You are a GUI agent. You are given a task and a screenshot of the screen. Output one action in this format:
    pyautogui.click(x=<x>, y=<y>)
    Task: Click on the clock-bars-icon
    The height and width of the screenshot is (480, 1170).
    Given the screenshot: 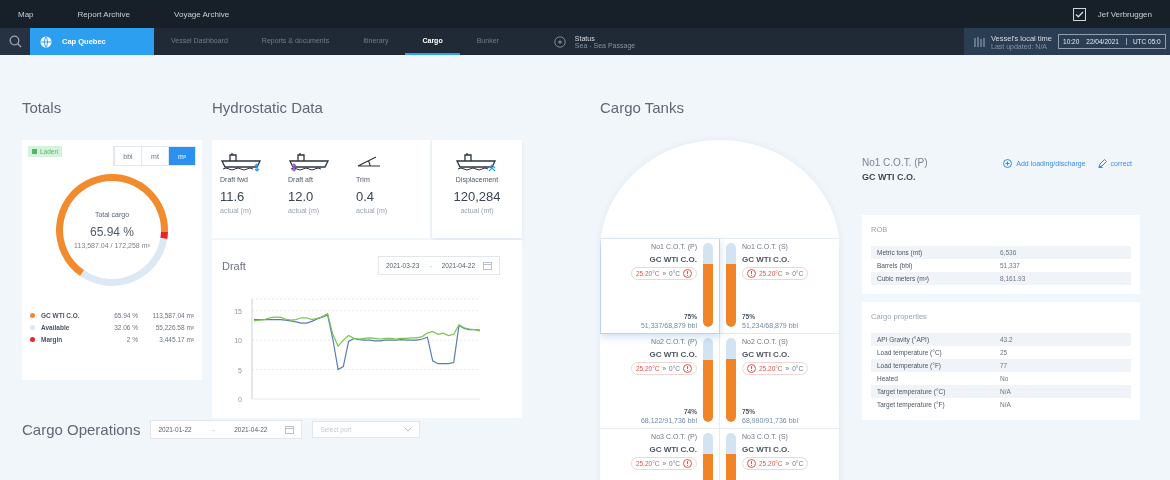 What is the action you would take?
    pyautogui.click(x=979, y=41)
    